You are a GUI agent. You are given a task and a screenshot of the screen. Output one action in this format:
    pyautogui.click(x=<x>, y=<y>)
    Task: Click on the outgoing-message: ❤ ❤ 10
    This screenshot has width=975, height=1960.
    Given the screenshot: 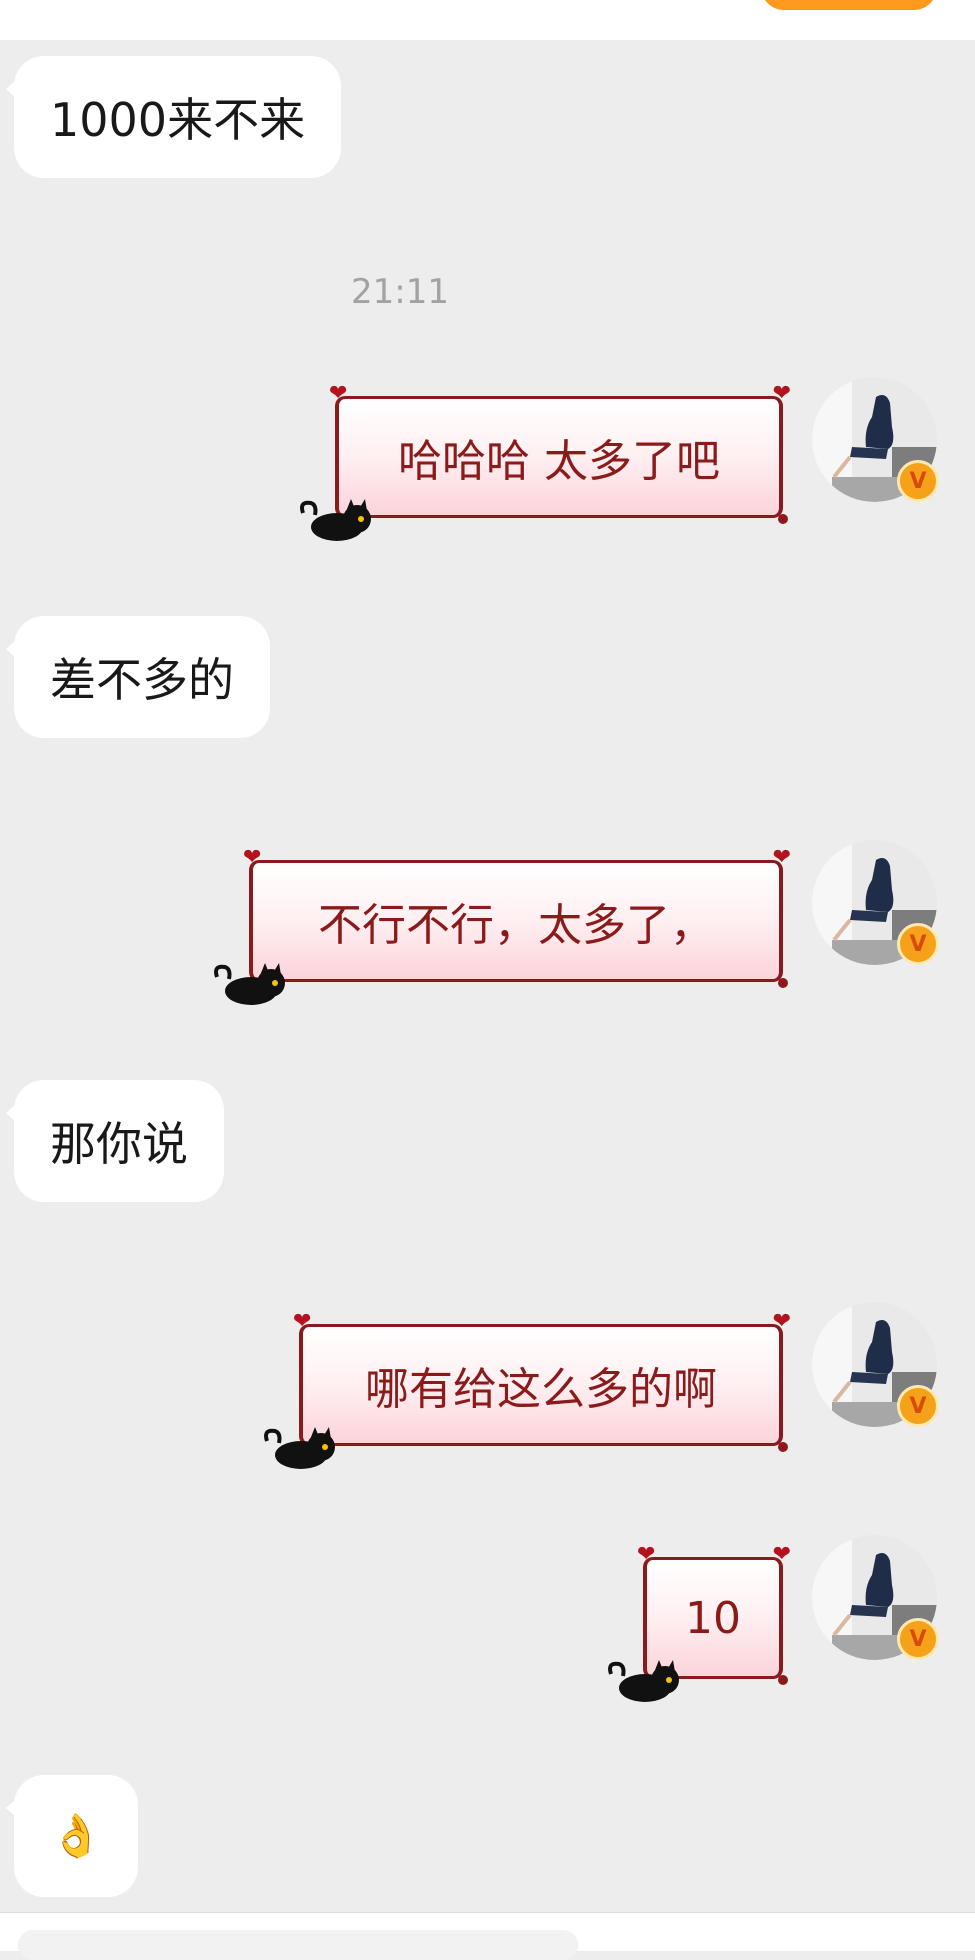 What is the action you would take?
    pyautogui.click(x=699, y=1623)
    